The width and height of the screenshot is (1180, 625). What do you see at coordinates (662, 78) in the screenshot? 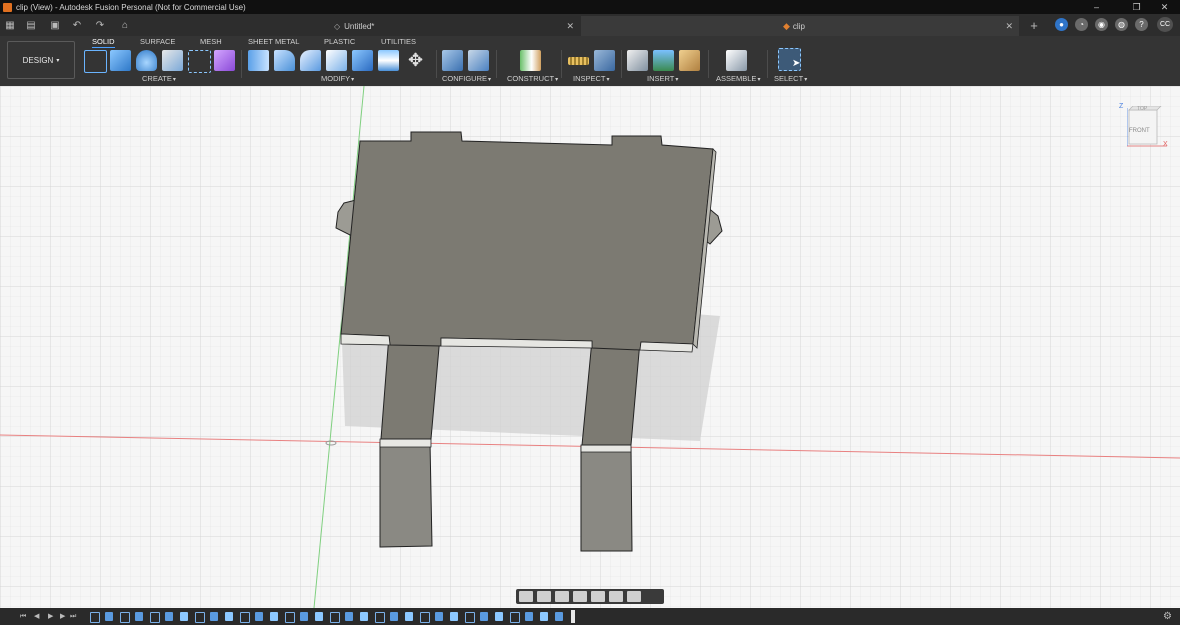
I see `insert-menu: INSERT▾` at bounding box center [662, 78].